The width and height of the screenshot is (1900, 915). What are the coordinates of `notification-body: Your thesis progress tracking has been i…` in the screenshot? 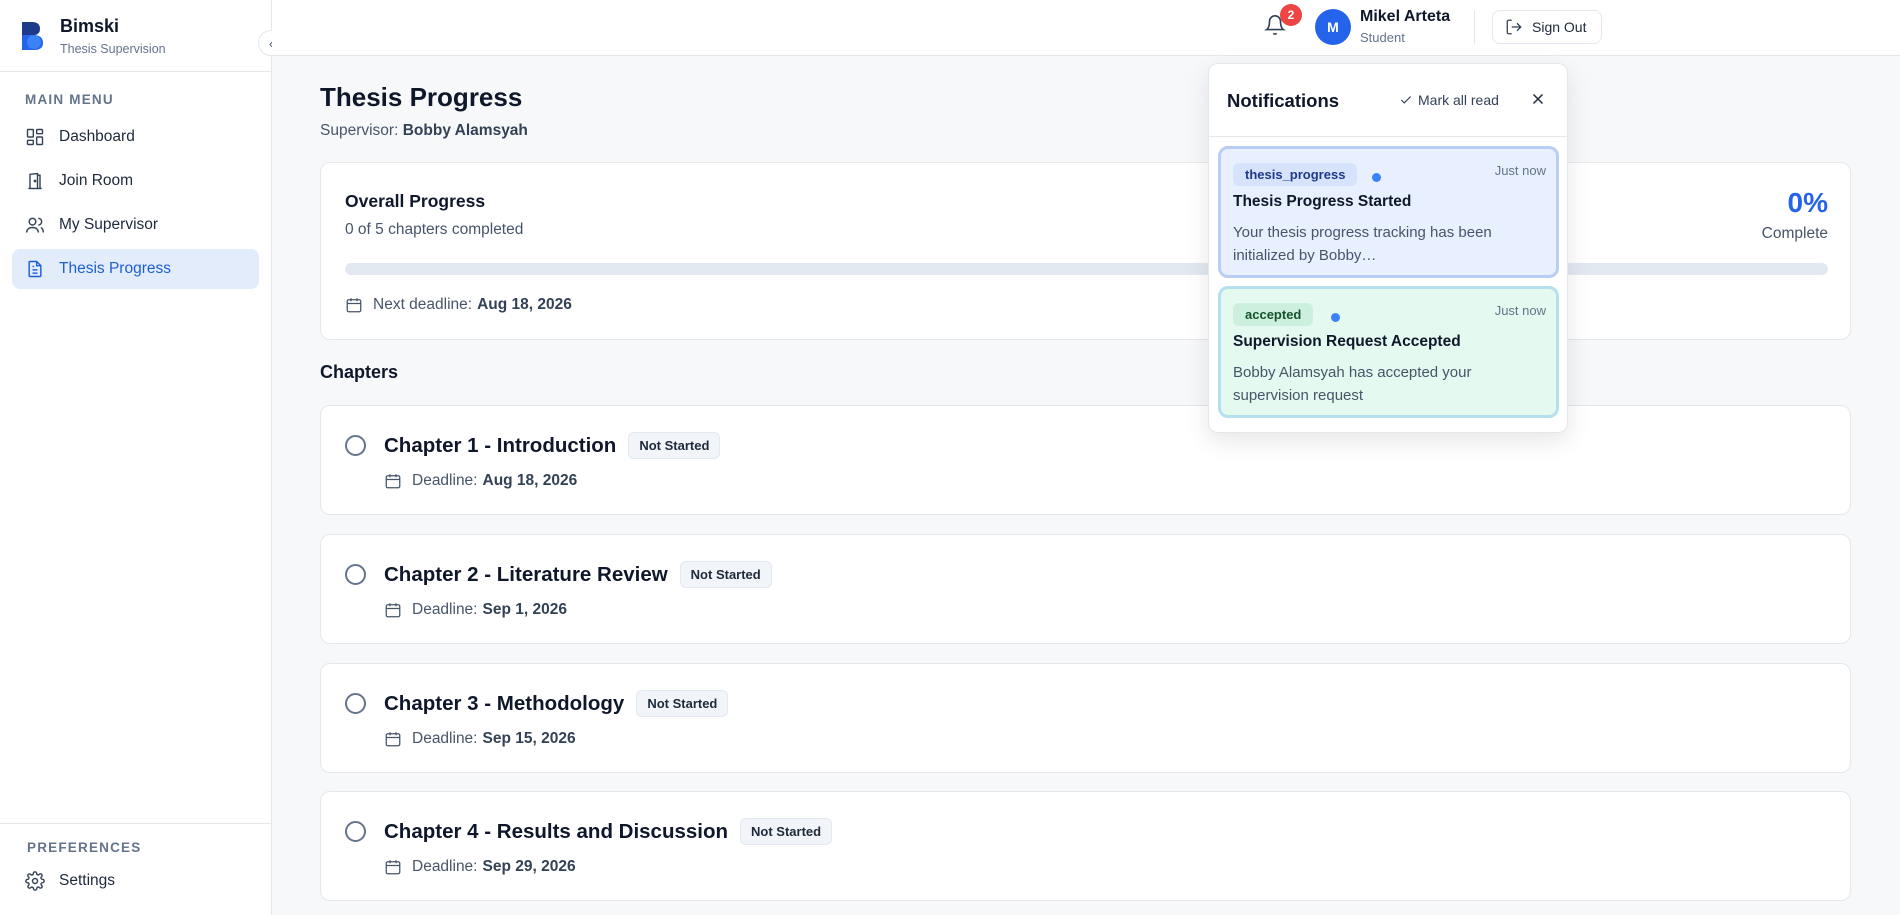 It's located at (1362, 244).